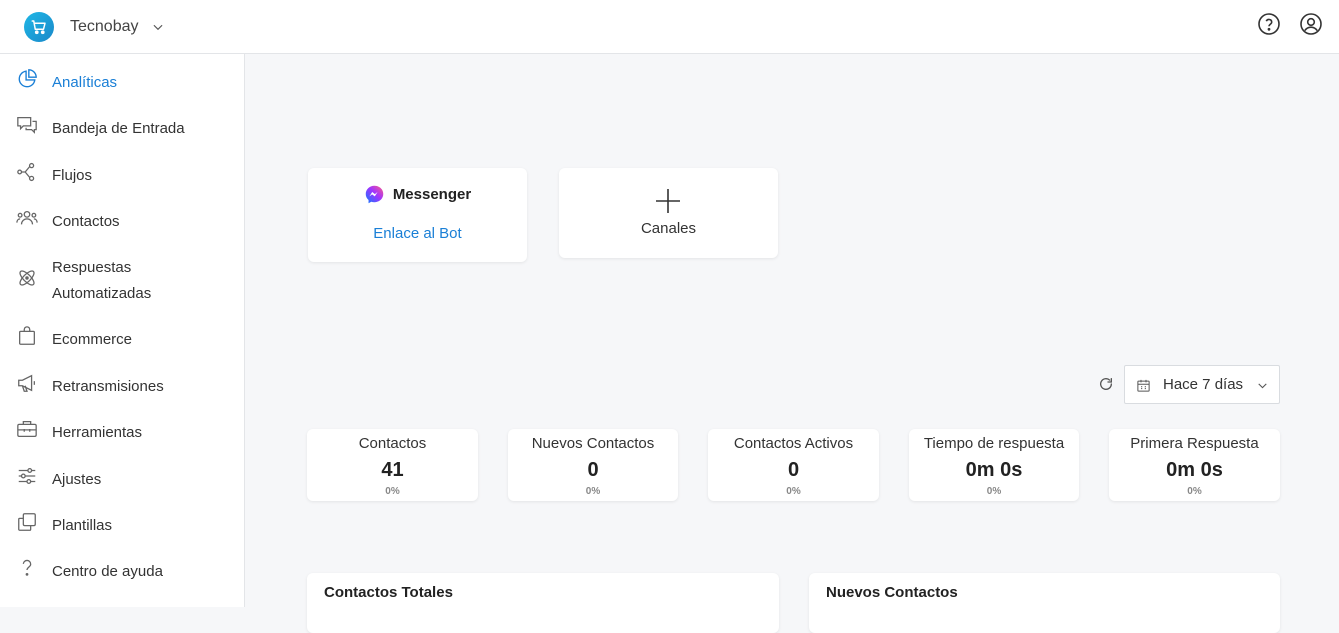 This screenshot has width=1339, height=633. I want to click on stat-label: Tiempo de respuesta, so click(994, 443).